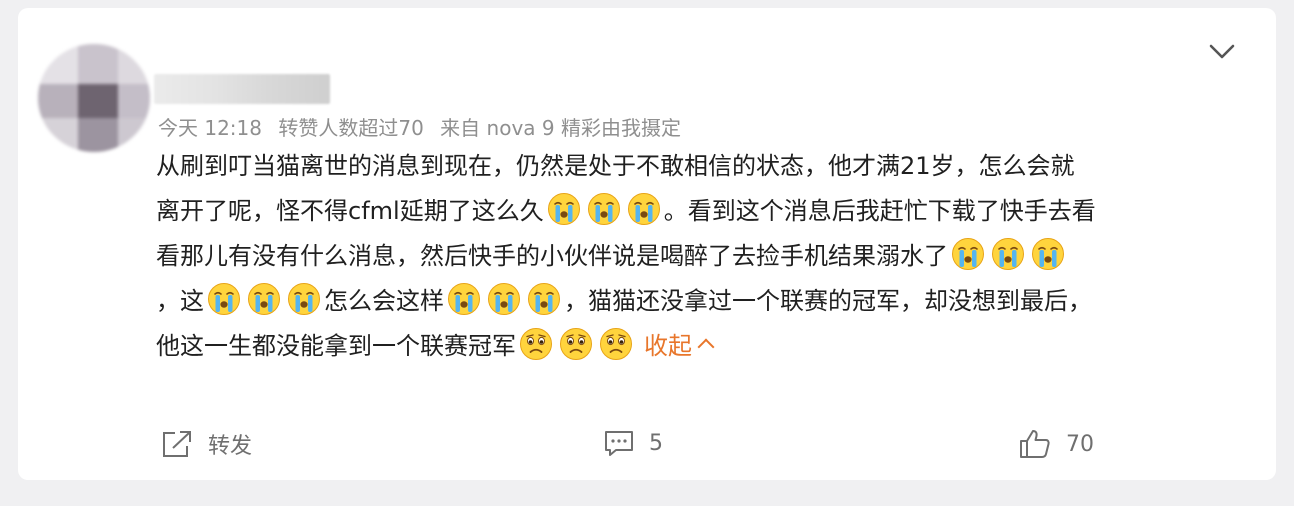  I want to click on post-time: 今天 12:18, so click(210, 128).